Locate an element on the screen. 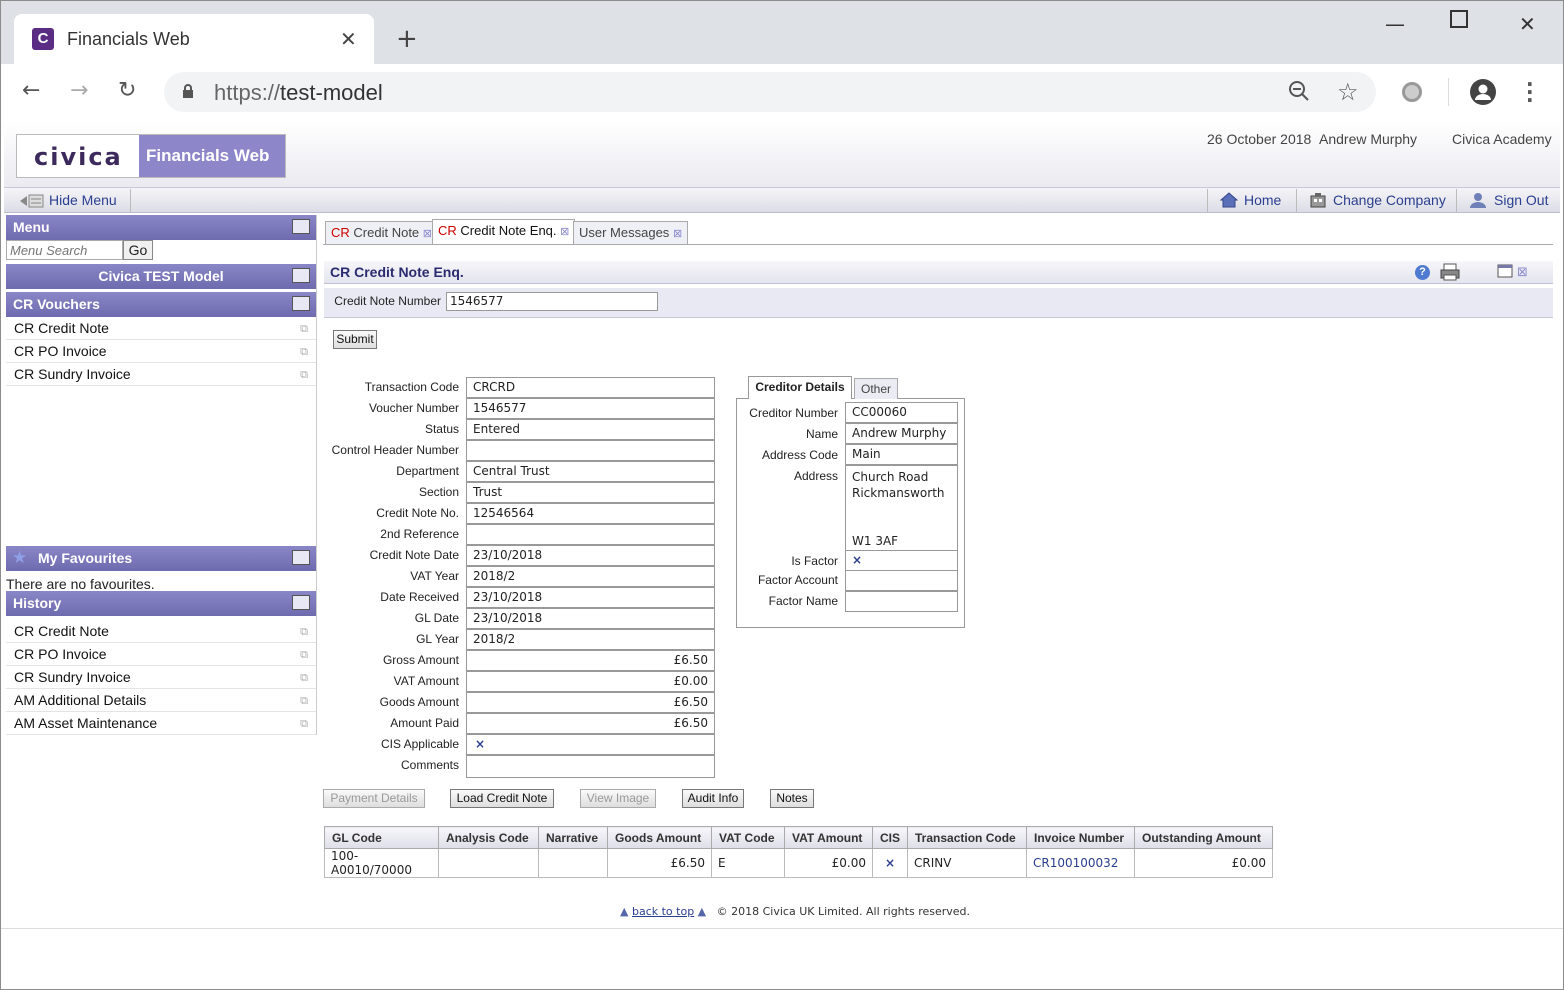  sidebar-item-cr-sundry-invoice: CR Sundry Invoice ⧉ is located at coordinates (161, 374).